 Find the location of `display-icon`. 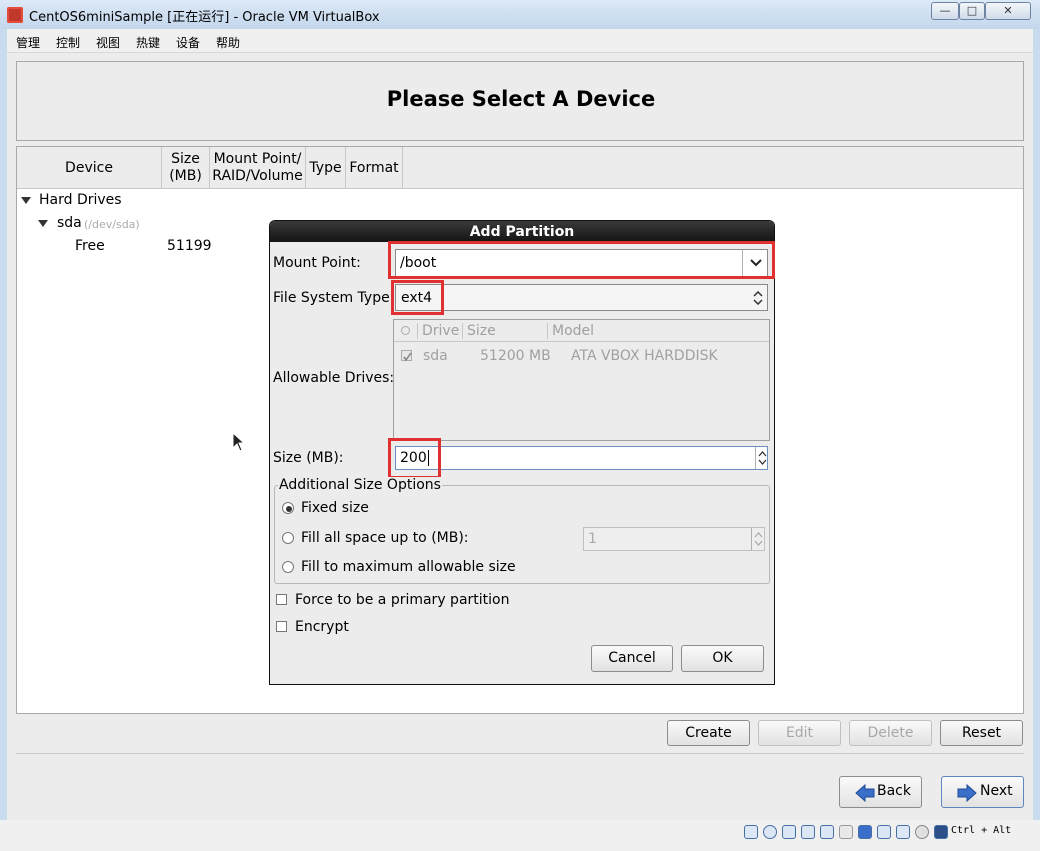

display-icon is located at coordinates (865, 832).